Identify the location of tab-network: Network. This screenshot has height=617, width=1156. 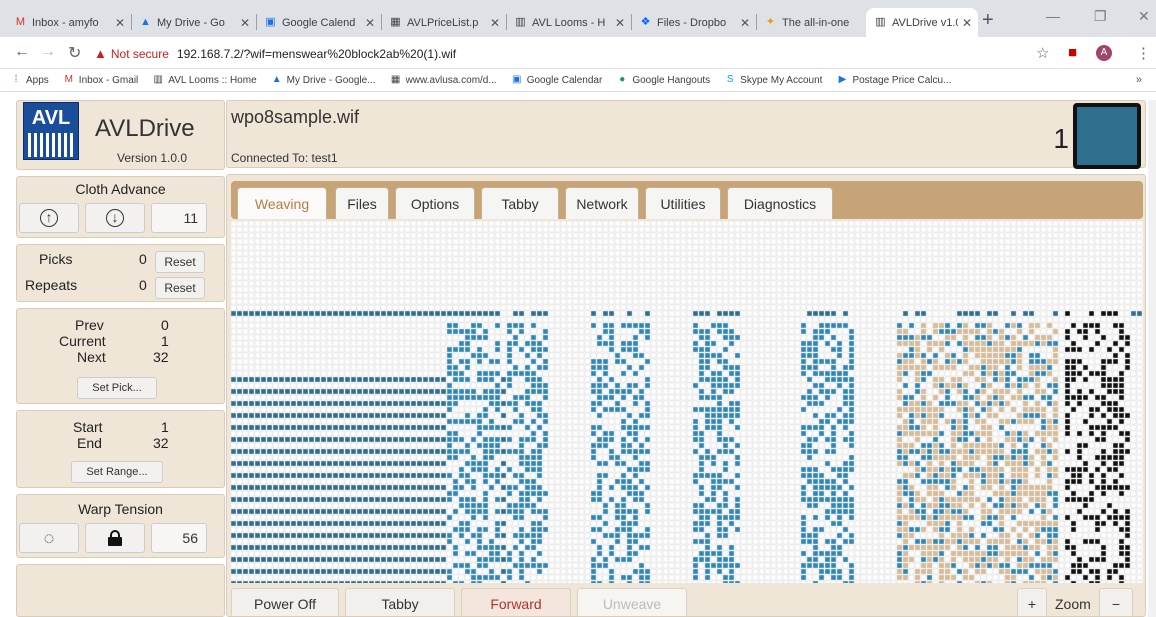
(602, 203).